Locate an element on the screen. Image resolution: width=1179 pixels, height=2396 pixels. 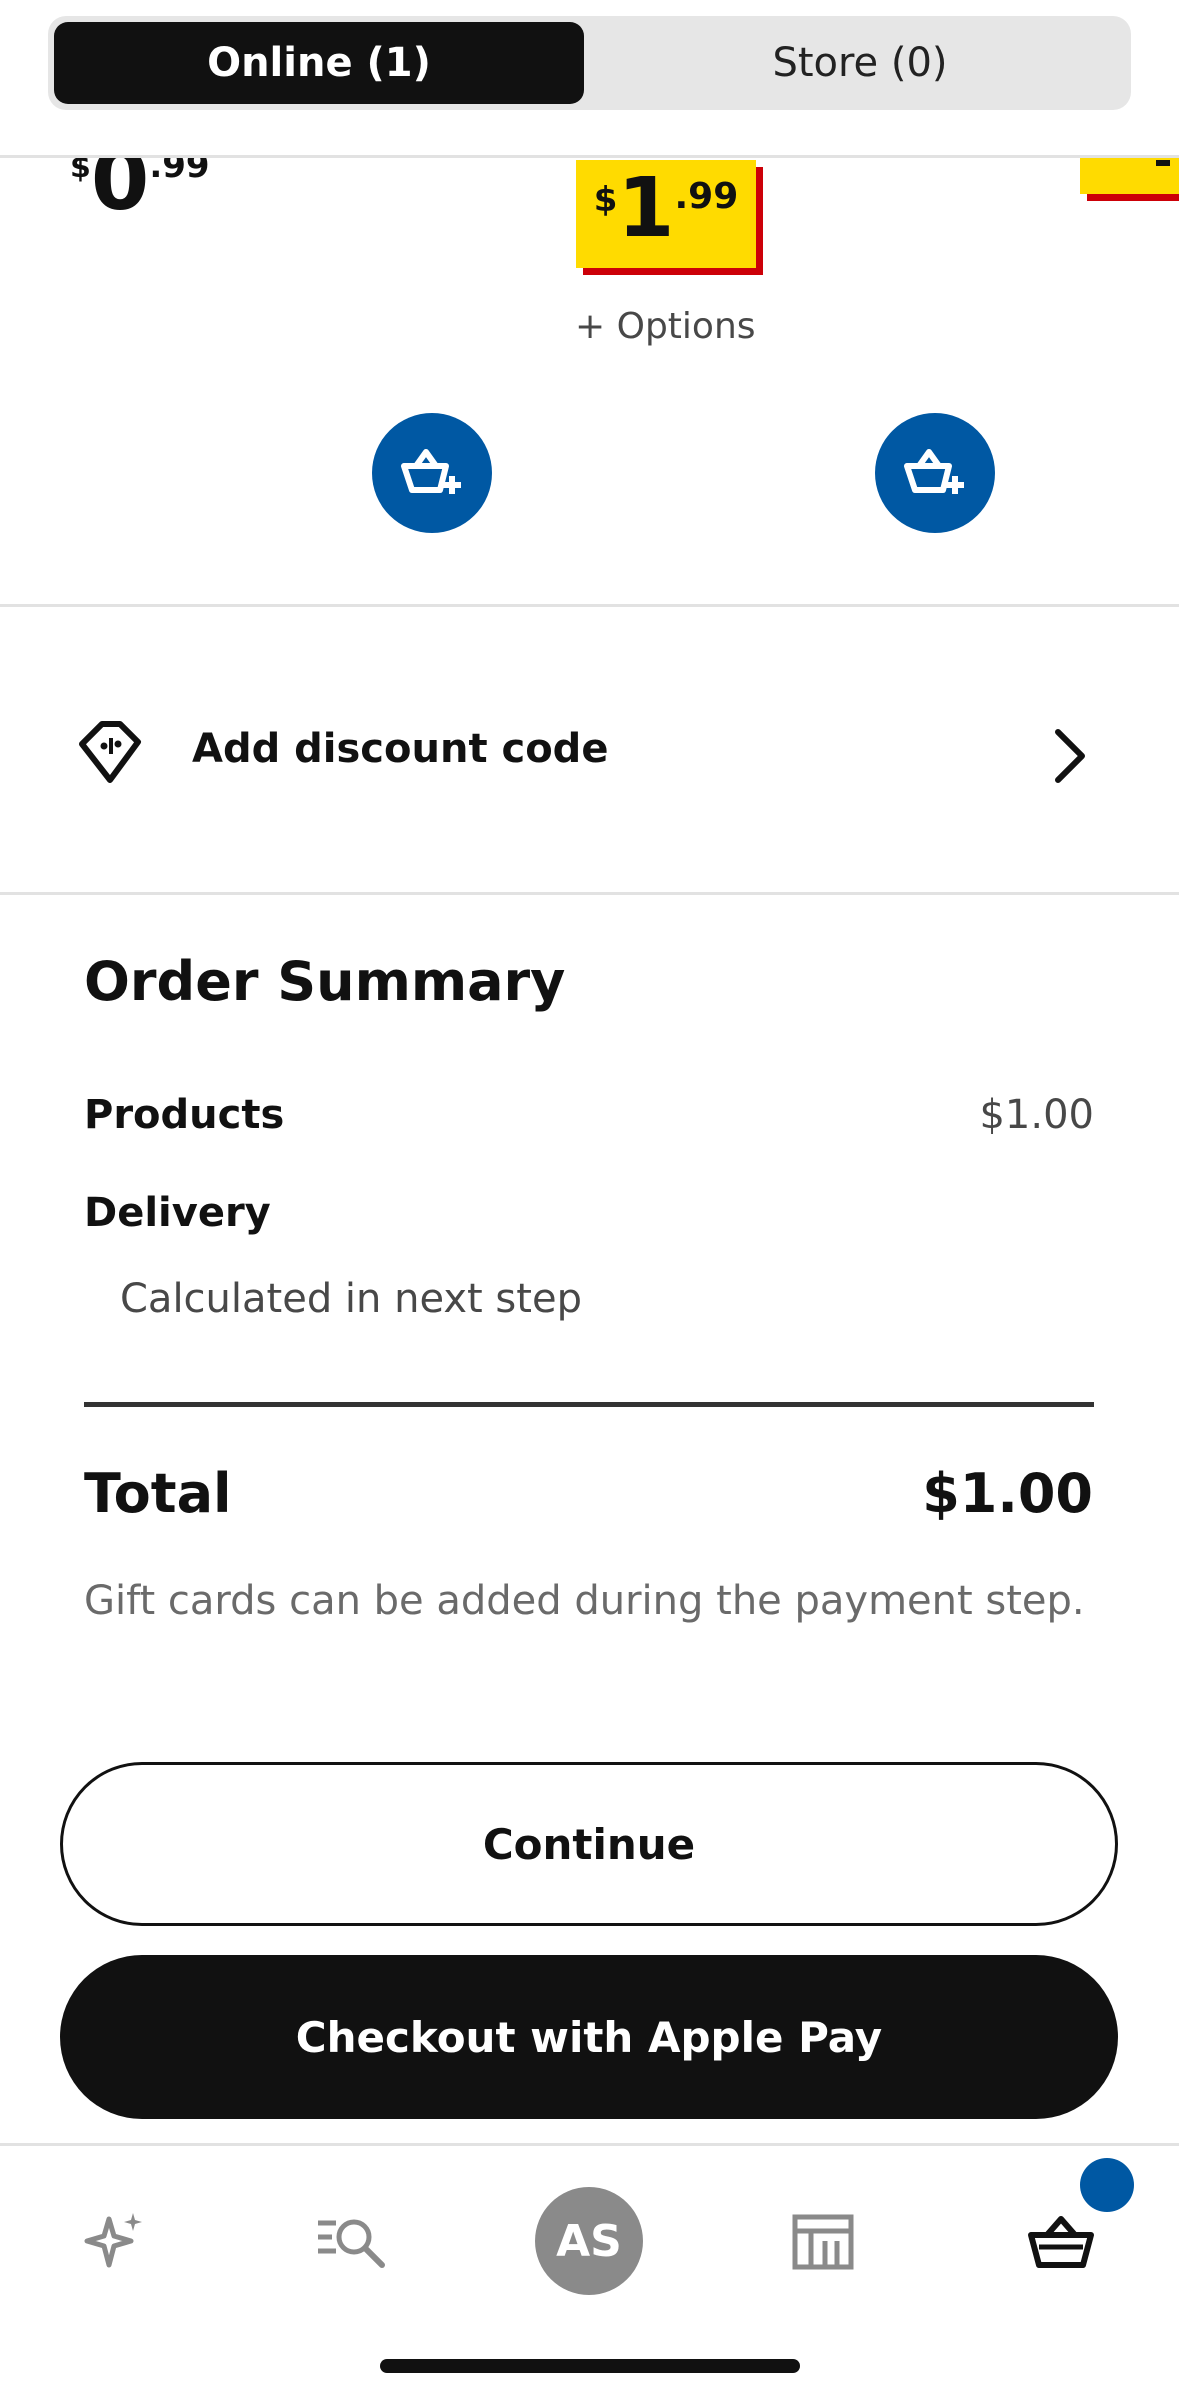
products-label: Products is located at coordinates (184, 1115).